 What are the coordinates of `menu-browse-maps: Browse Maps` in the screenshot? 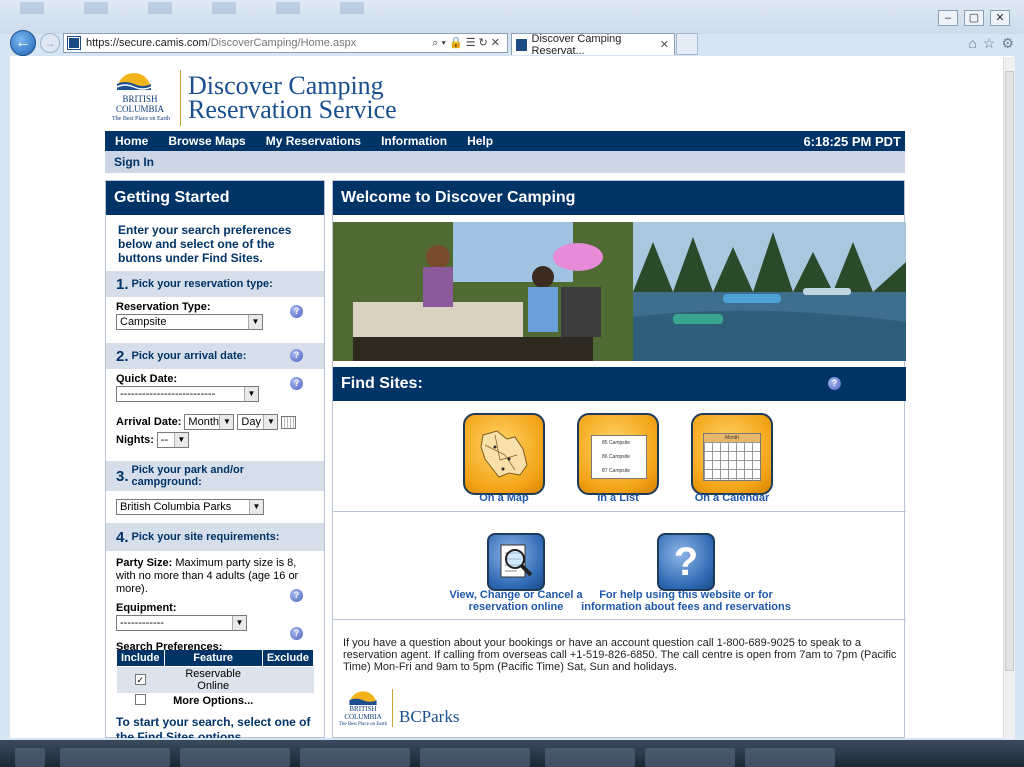 It's located at (206, 141).